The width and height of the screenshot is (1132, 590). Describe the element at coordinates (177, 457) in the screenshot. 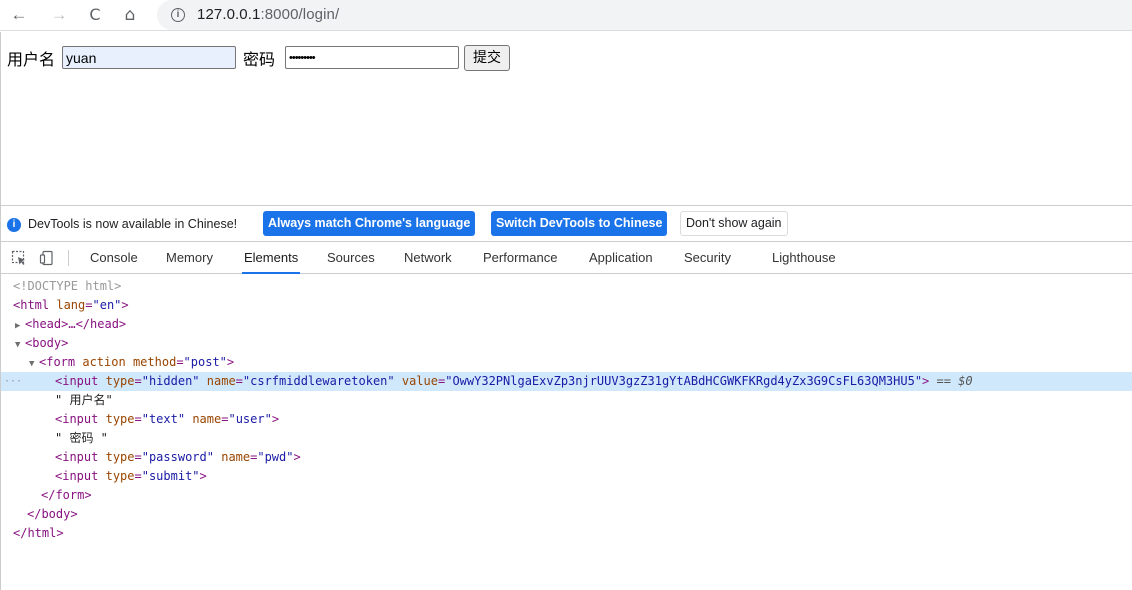

I see `type-value: "password"` at that location.